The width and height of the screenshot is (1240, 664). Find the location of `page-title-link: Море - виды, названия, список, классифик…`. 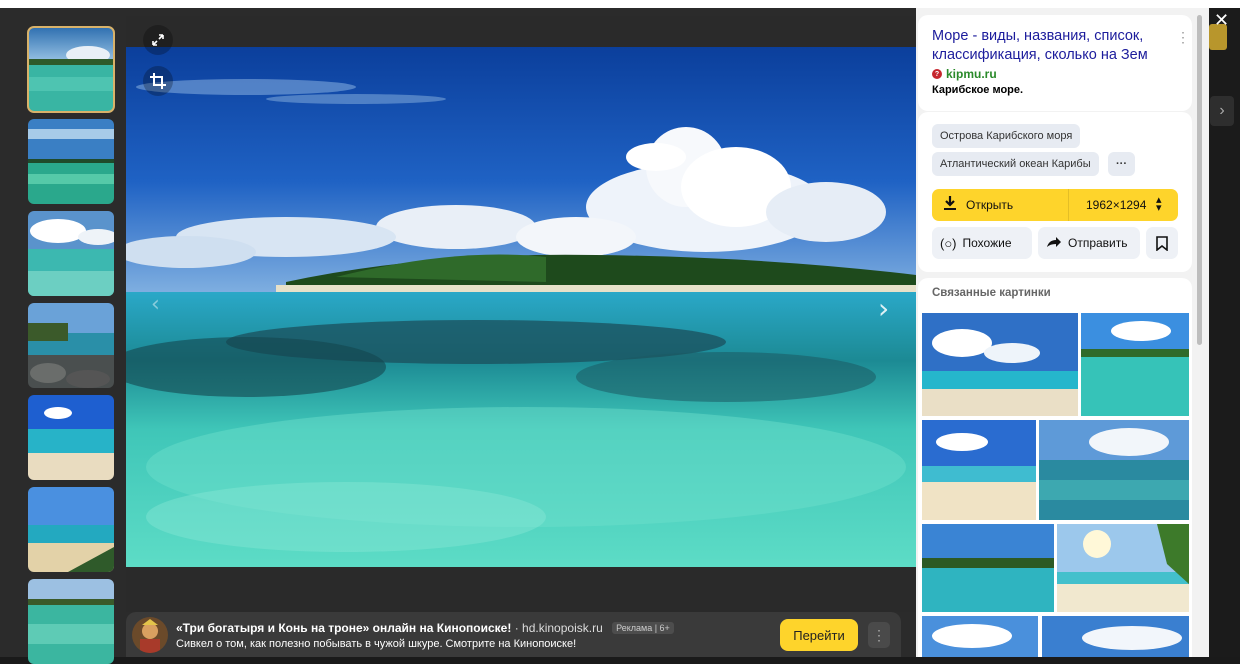

page-title-link: Море - виды, названия, список, классифик… is located at coordinates (1052, 46).